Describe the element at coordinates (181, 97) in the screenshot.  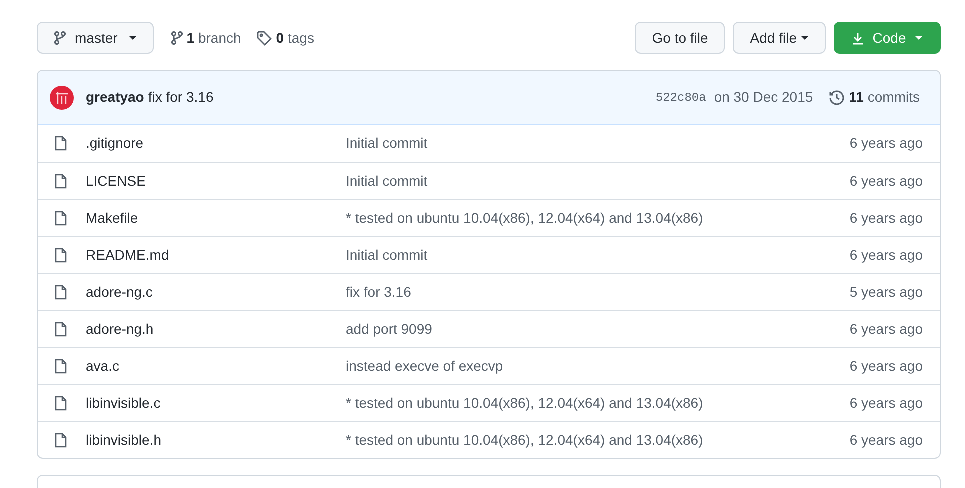
I see `commit-message: fix for 3.16` at that location.